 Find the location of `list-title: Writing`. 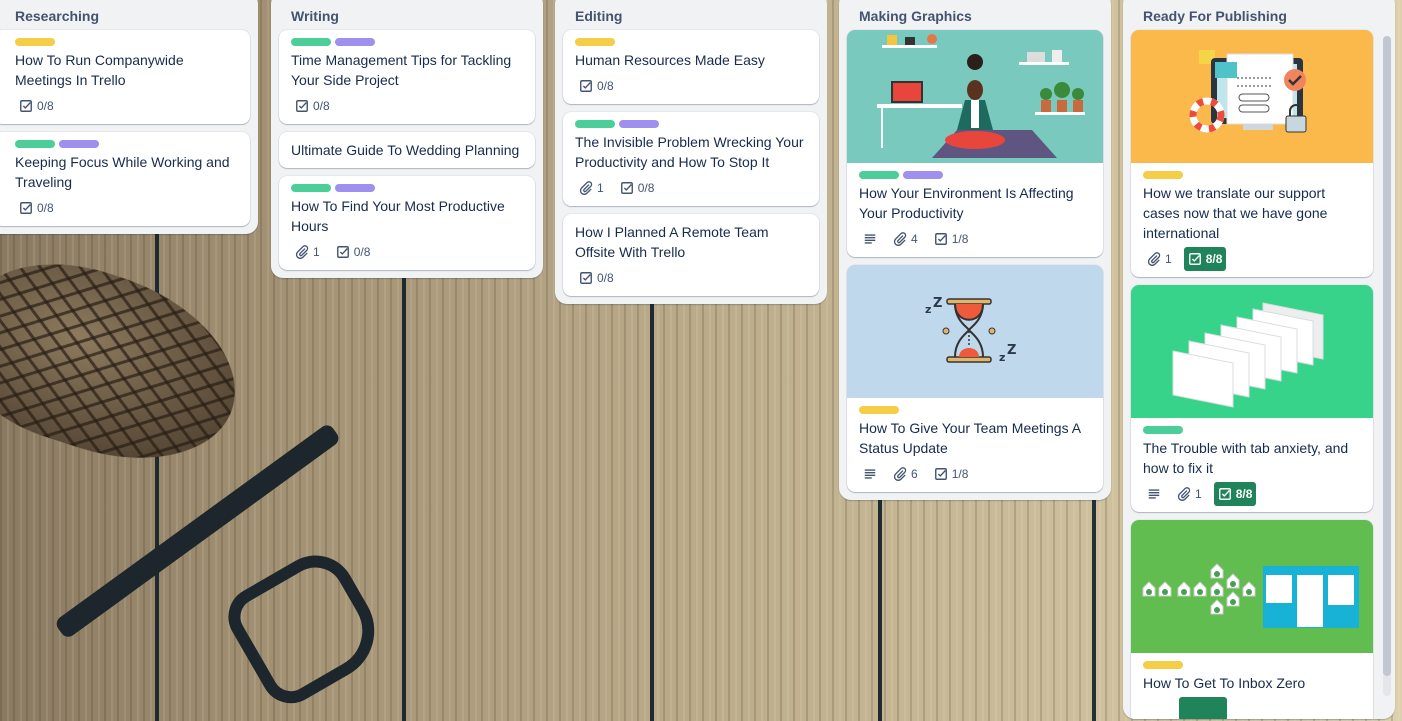

list-title: Writing is located at coordinates (407, 15).